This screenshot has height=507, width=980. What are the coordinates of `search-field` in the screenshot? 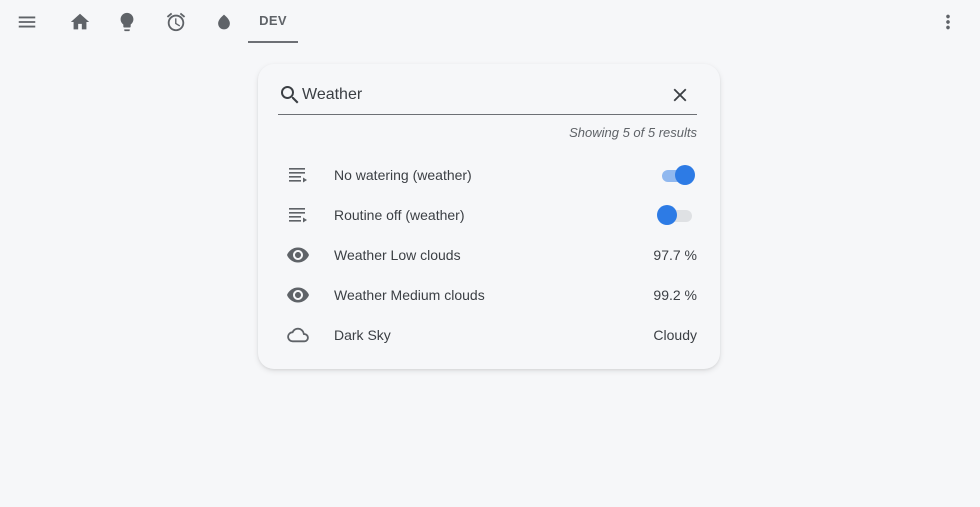 It's located at (487, 96).